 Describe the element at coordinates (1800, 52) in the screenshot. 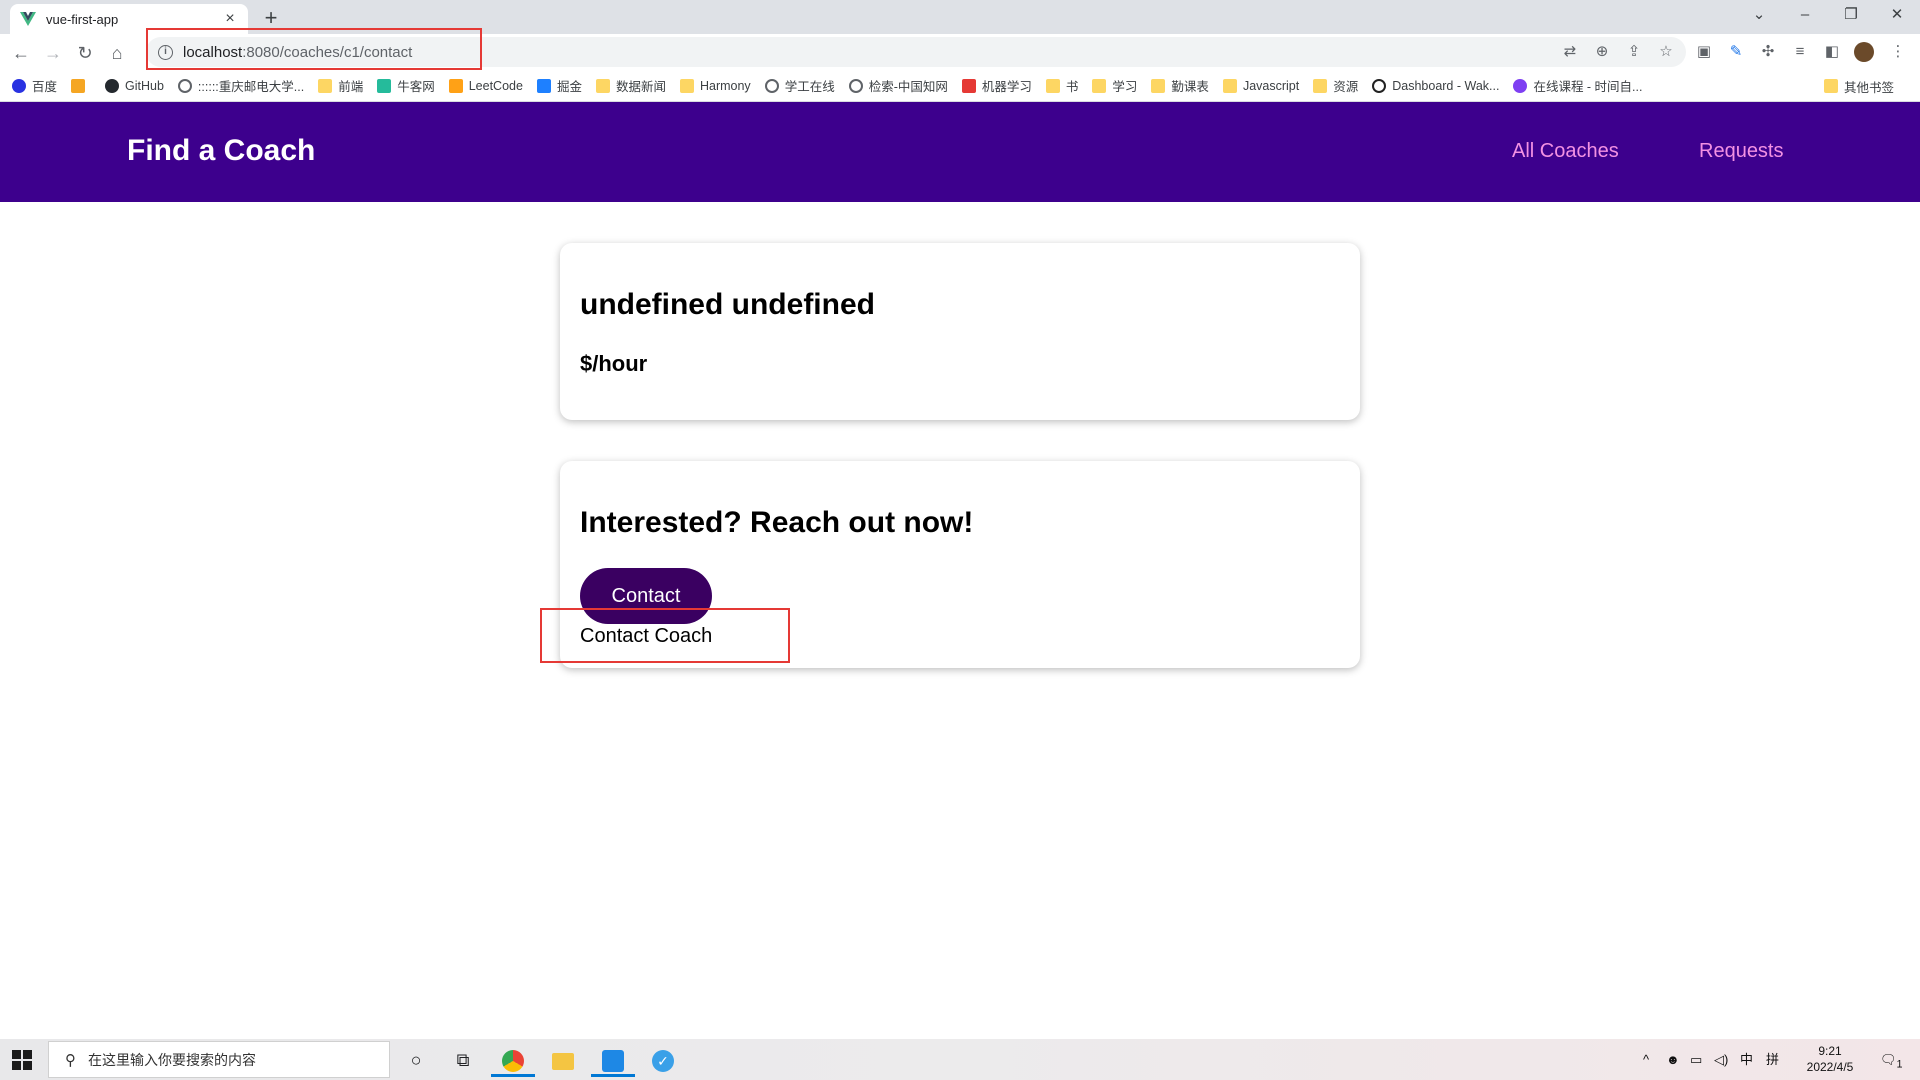

I see `reading-list-icon: ≡` at that location.